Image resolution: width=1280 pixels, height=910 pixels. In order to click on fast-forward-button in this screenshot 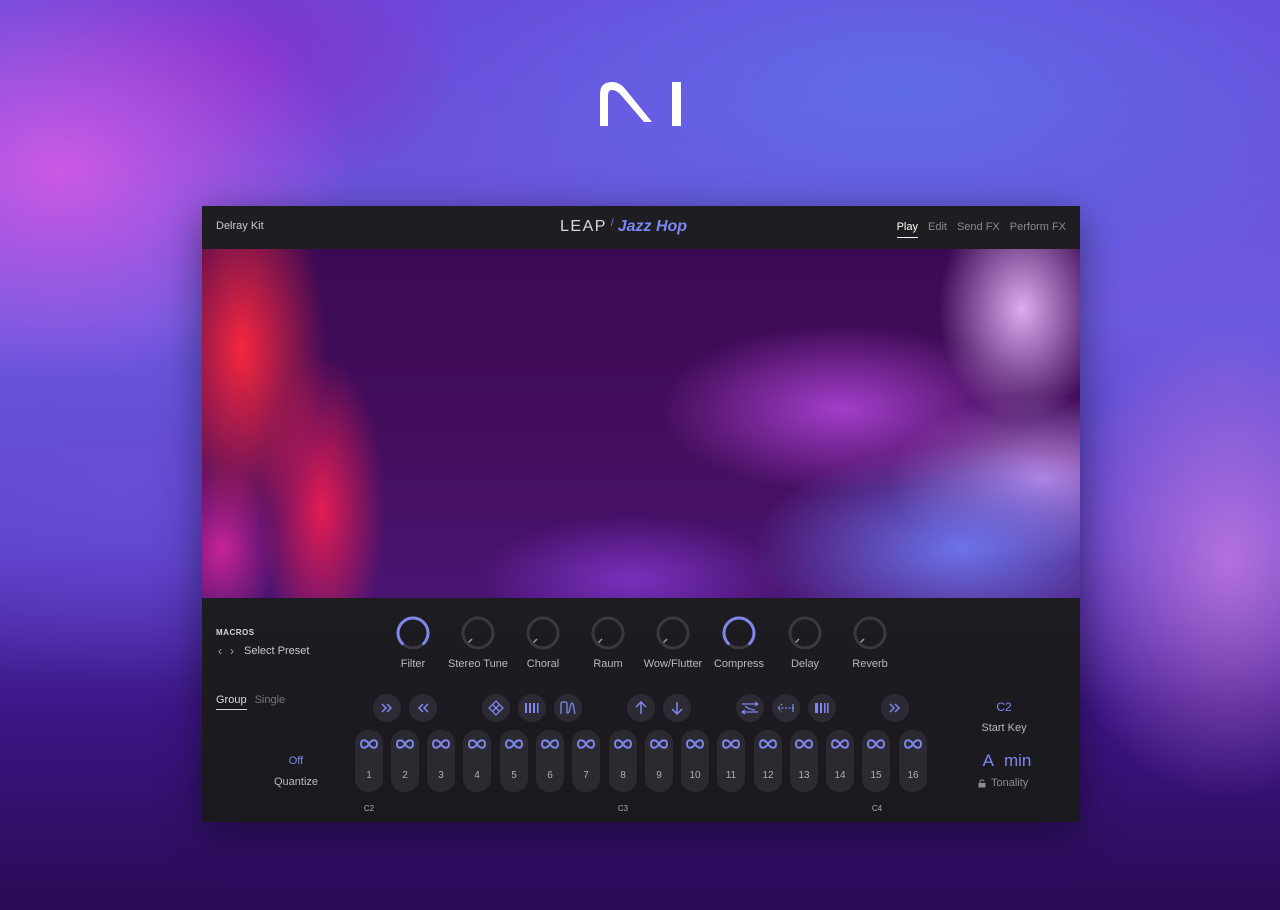, I will do `click(387, 708)`.